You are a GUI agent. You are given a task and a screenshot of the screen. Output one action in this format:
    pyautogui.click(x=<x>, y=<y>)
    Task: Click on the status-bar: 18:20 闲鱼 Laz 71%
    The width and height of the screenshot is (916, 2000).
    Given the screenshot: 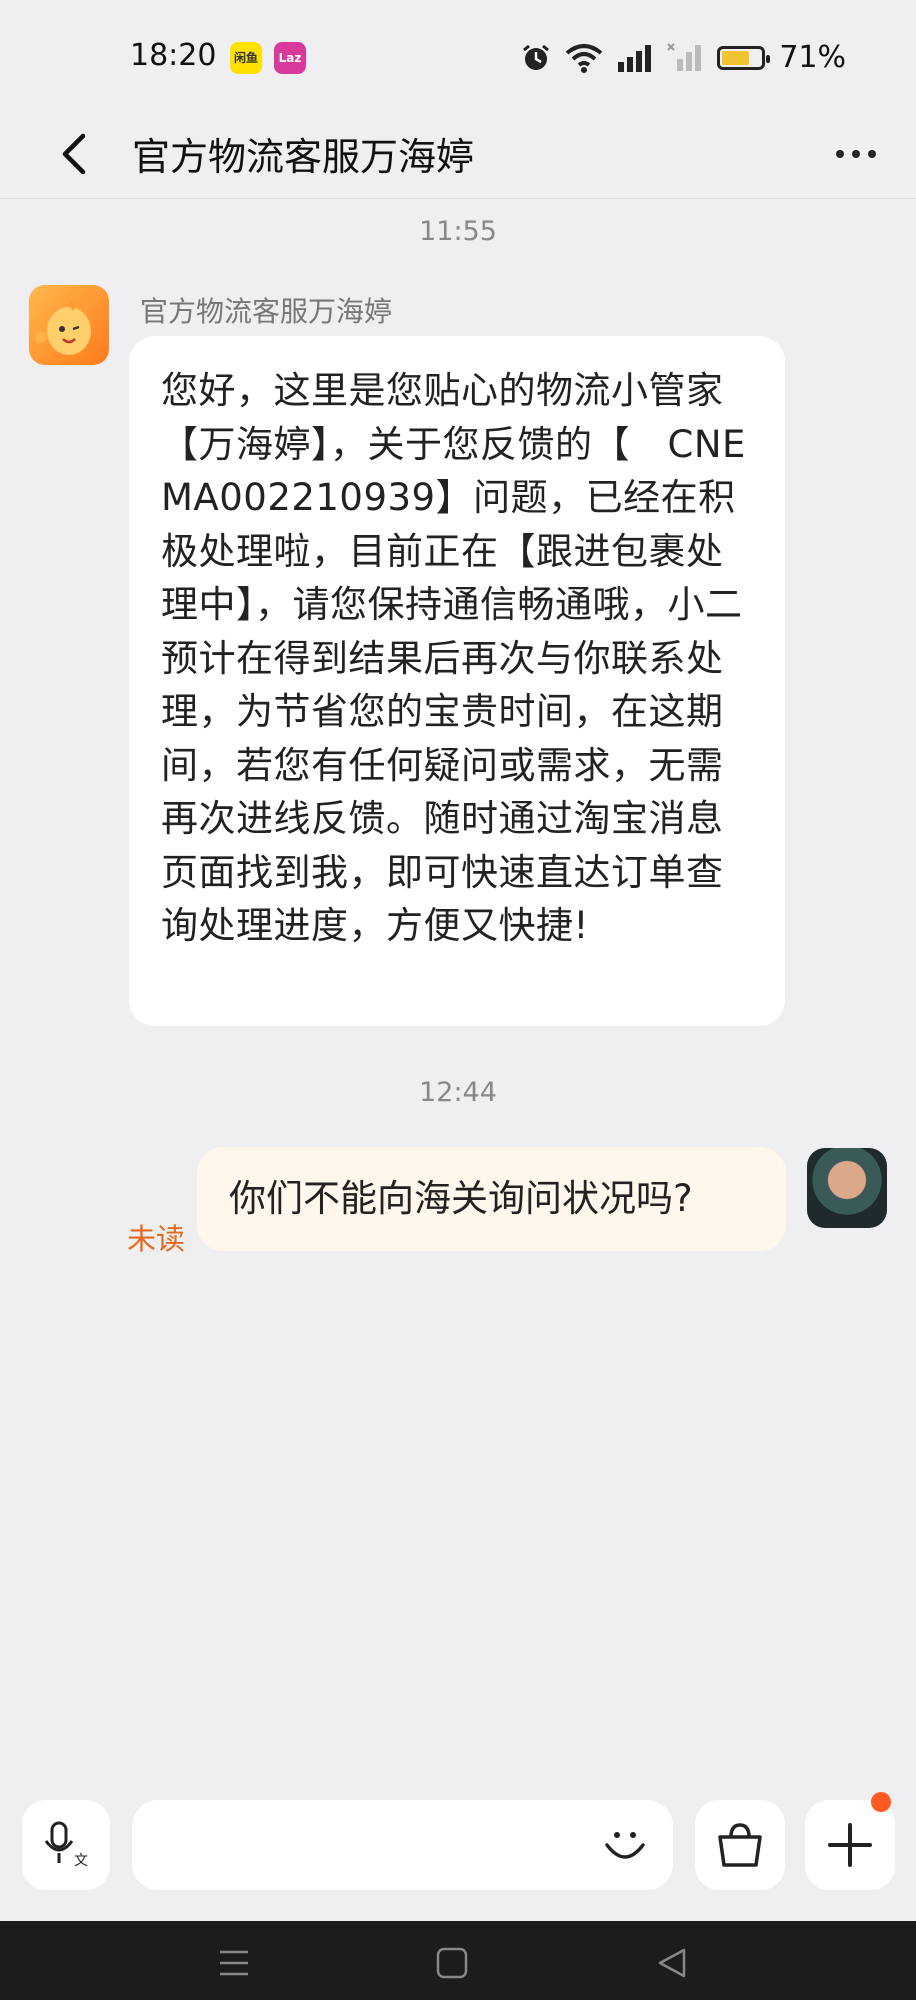 What is the action you would take?
    pyautogui.click(x=458, y=55)
    